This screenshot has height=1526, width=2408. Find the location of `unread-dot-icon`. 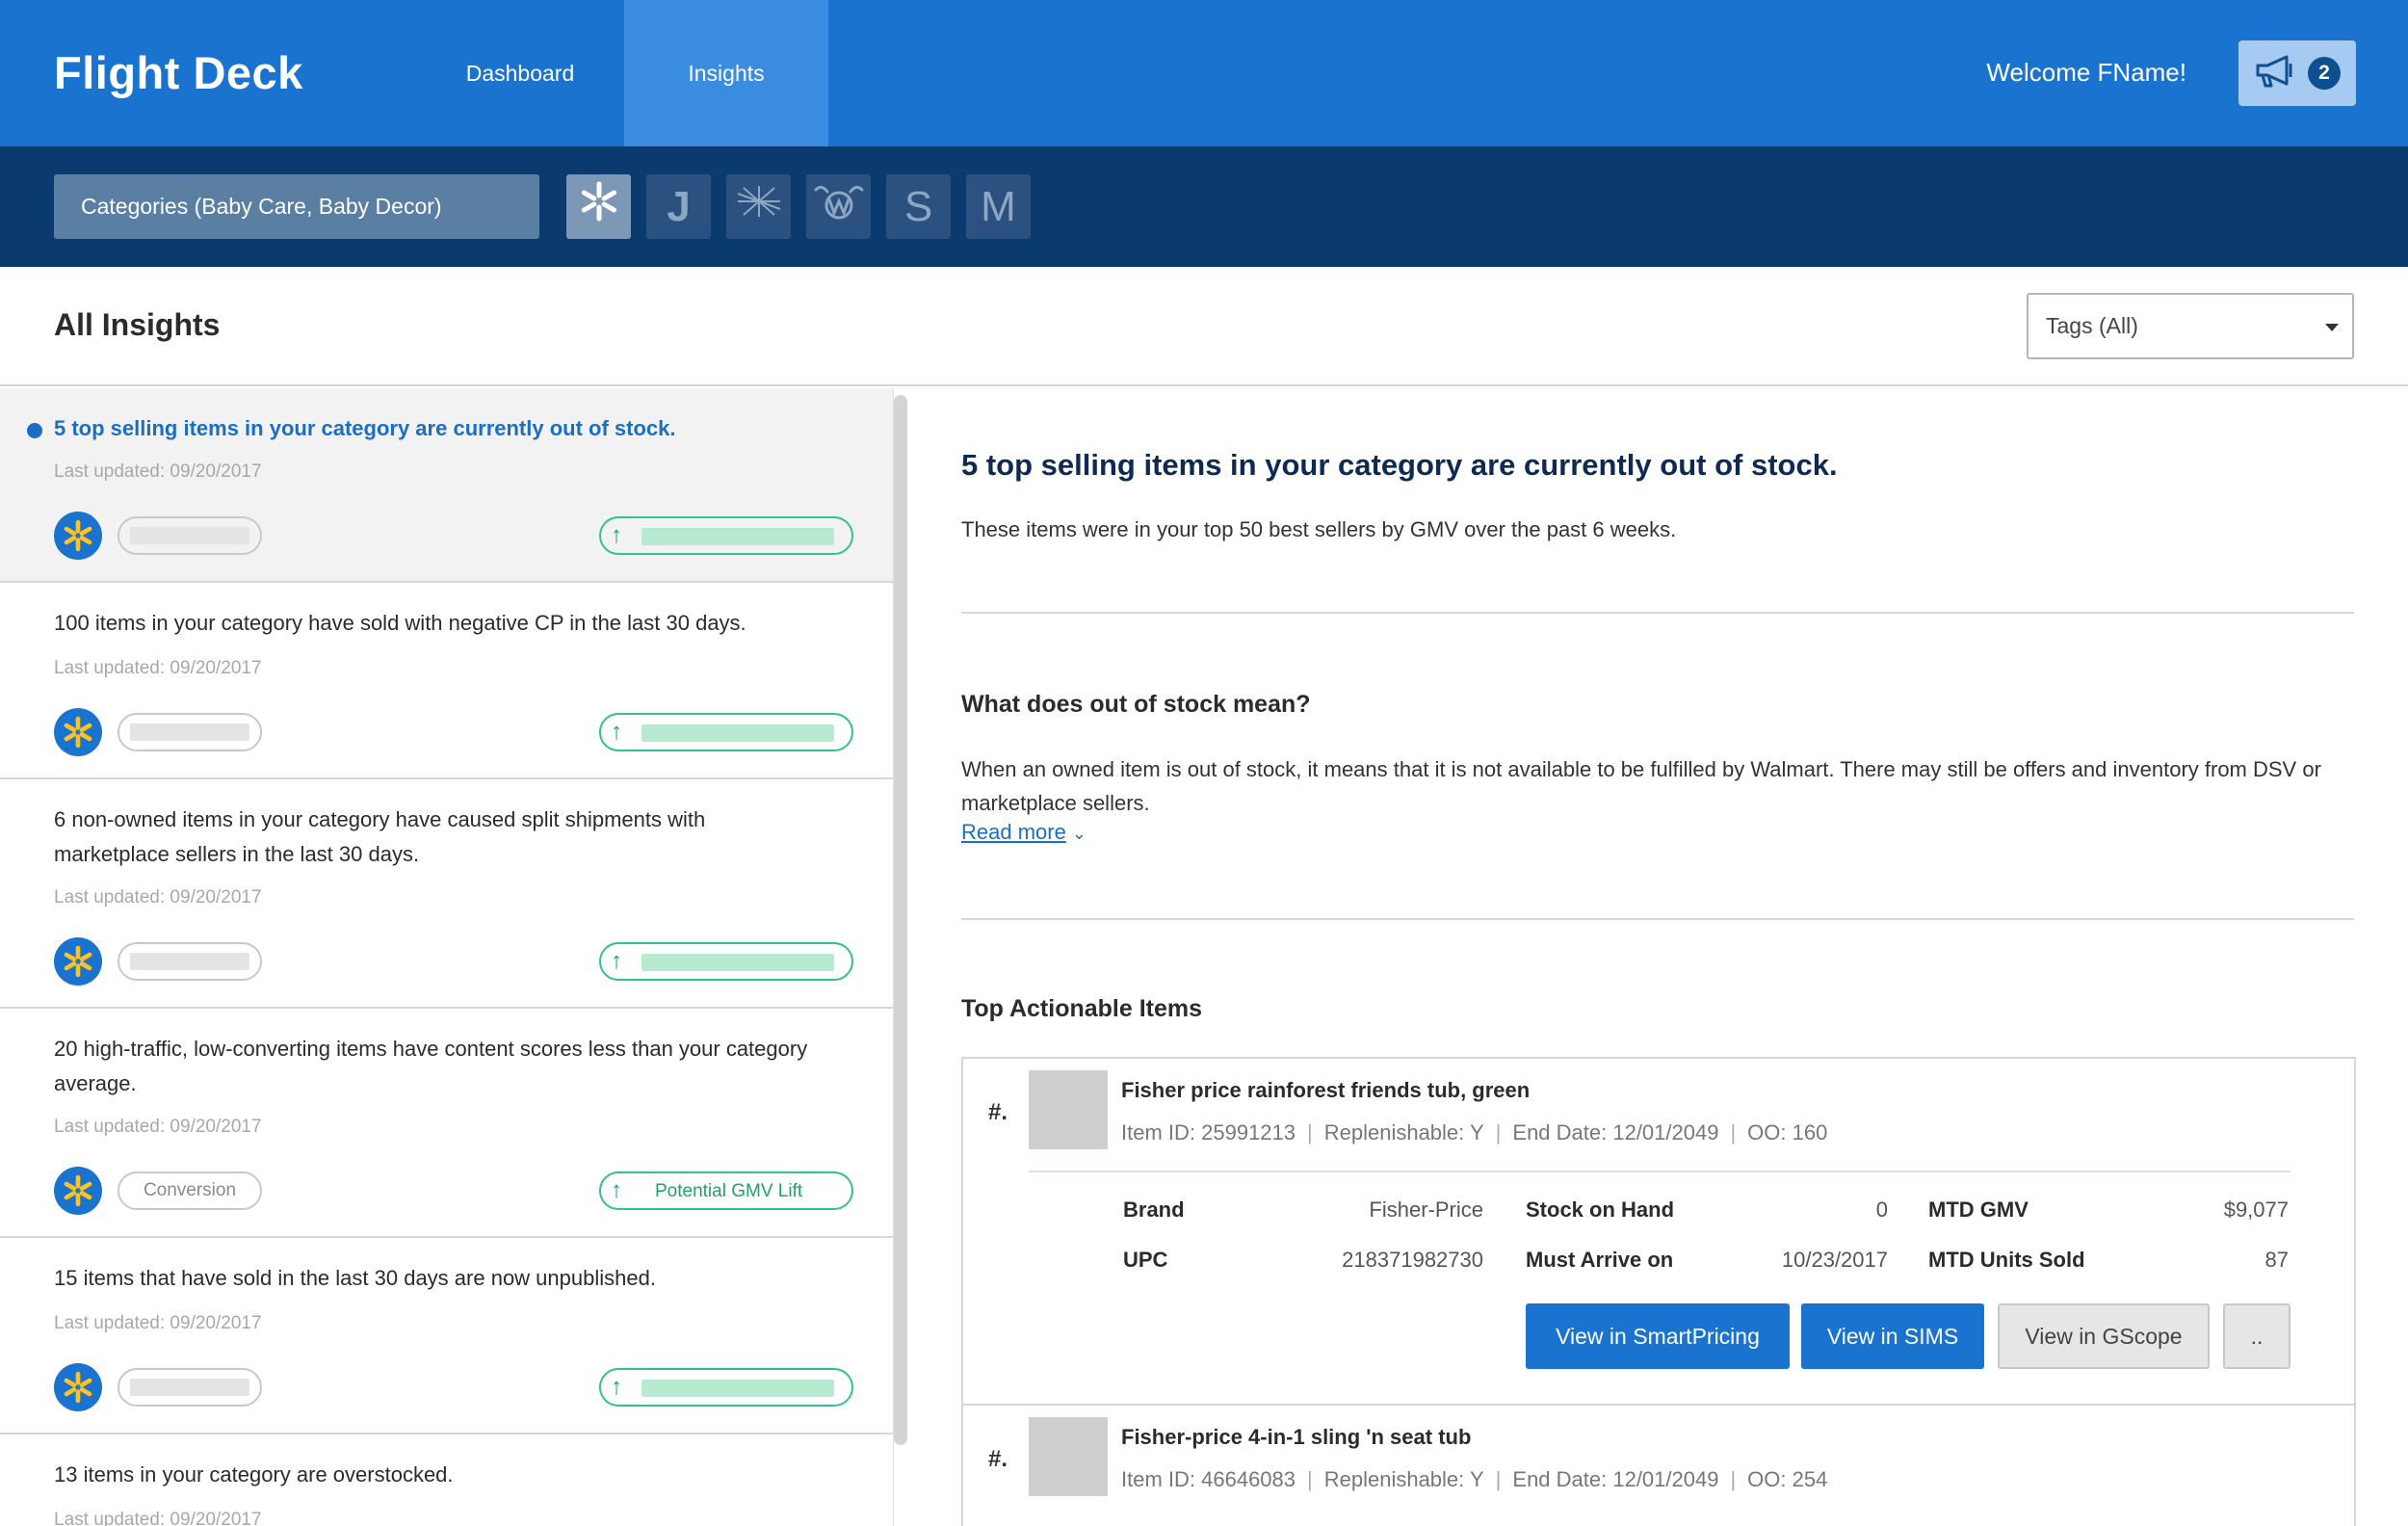

unread-dot-icon is located at coordinates (34, 430).